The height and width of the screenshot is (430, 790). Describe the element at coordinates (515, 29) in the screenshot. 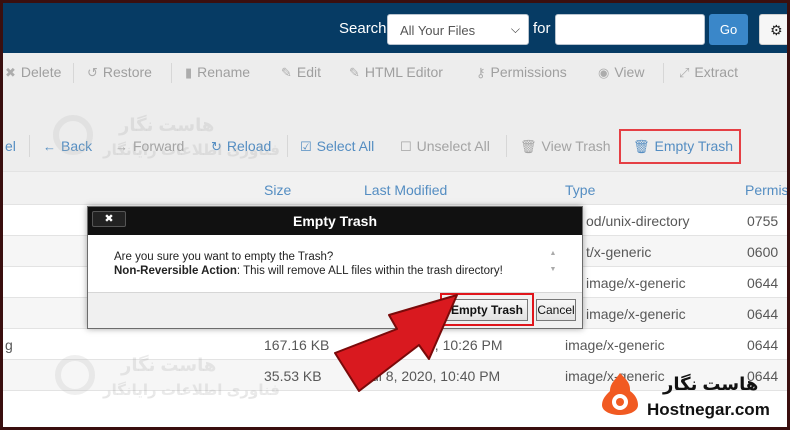

I see `chevron-down-icon: ⌵` at that location.